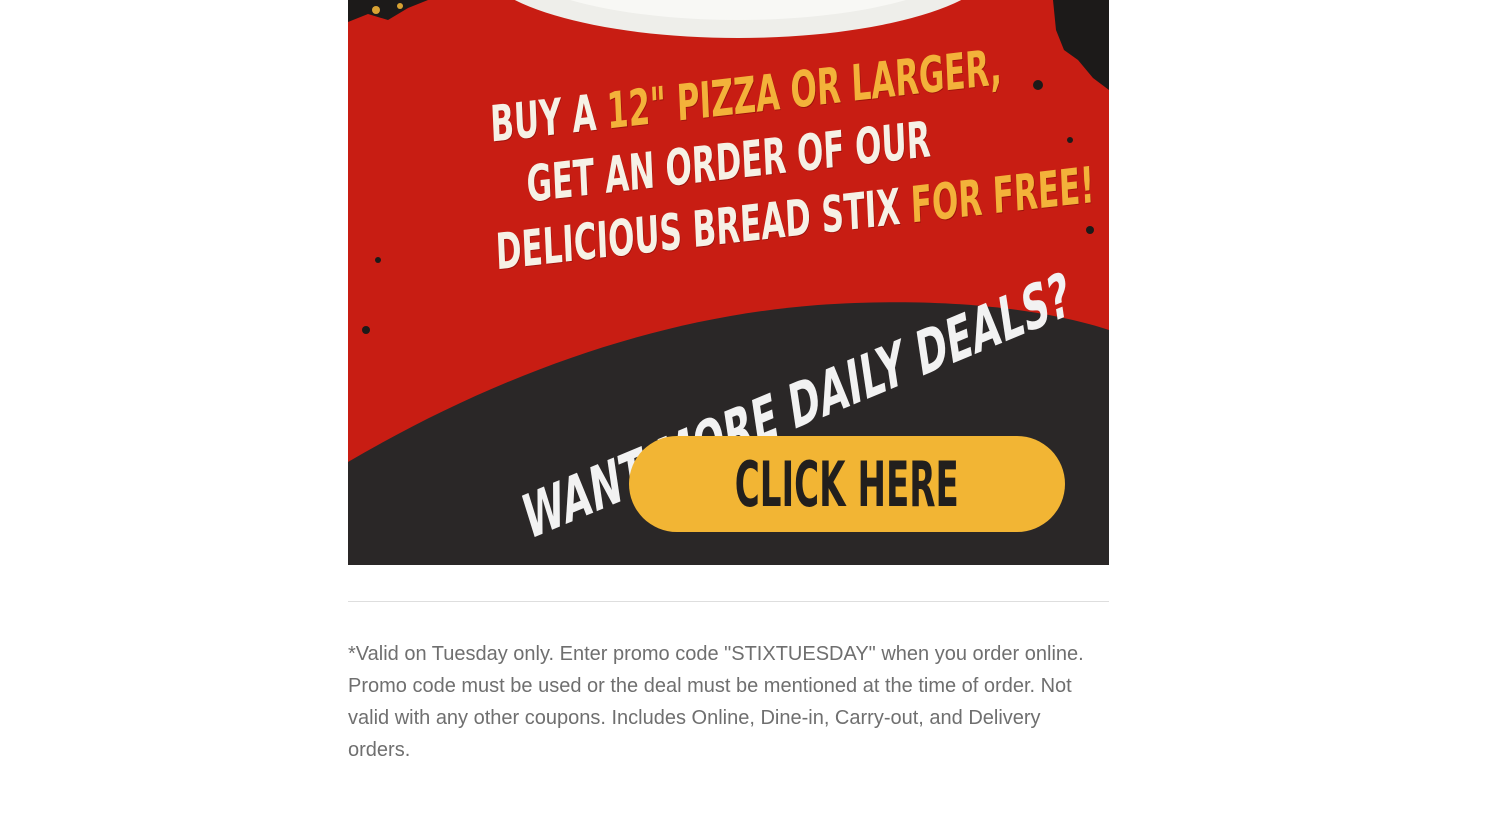 Image resolution: width=1500 pixels, height=835 pixels. I want to click on click-here-label: CLICK HERE, so click(847, 484).